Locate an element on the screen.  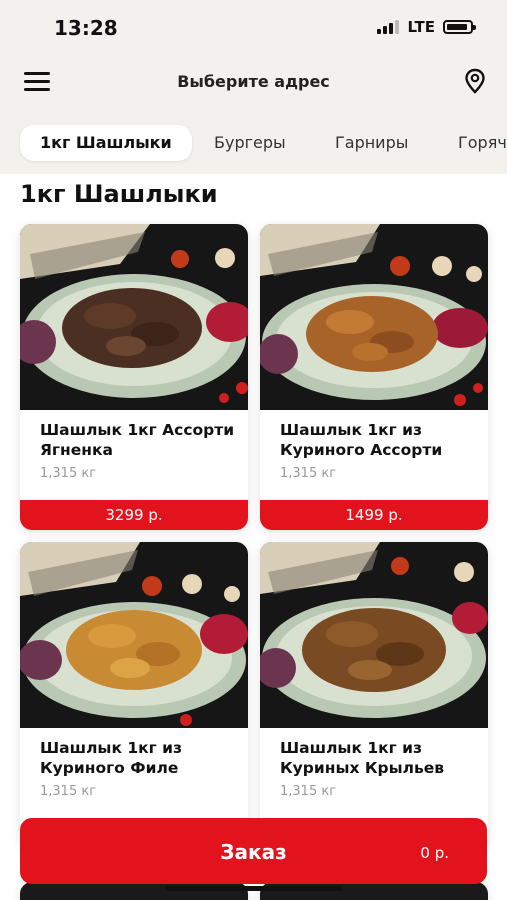
status-time: 13:28 is located at coordinates (86, 28).